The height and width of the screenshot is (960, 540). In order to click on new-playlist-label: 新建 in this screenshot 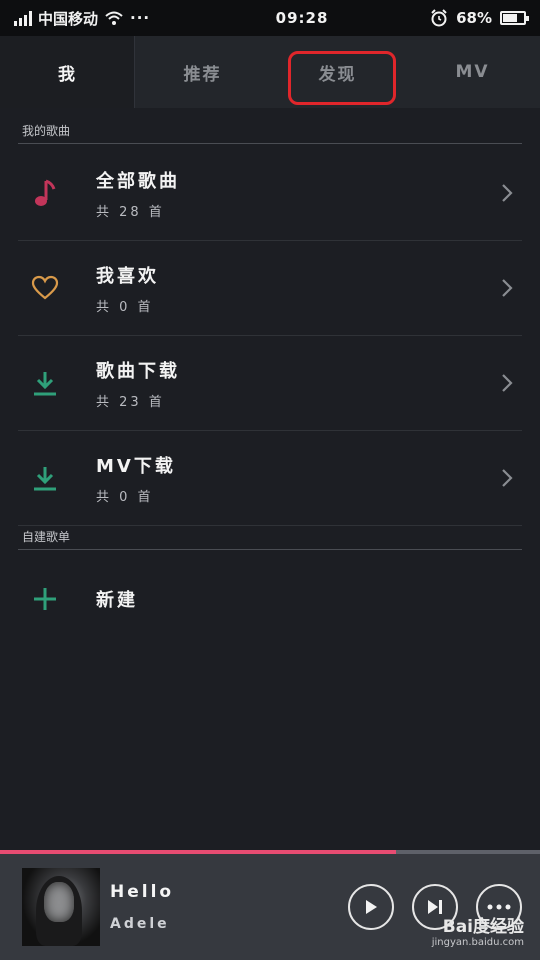, I will do `click(117, 600)`.